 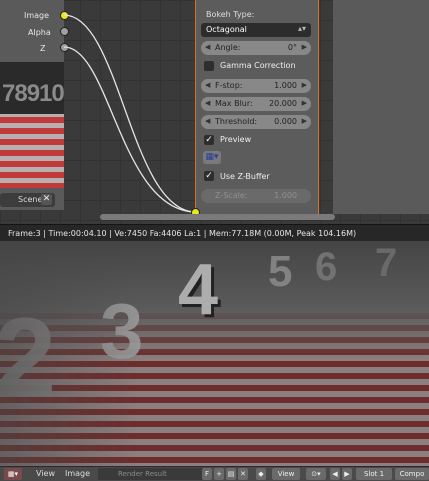 I want to click on render-digit-4: 4, so click(x=198, y=290).